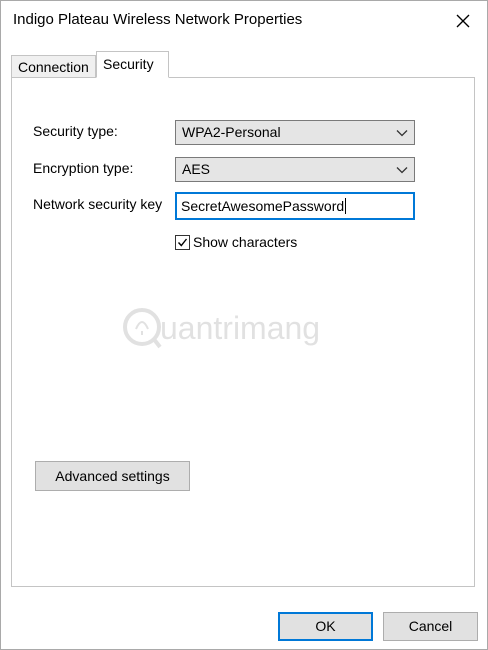 The image size is (488, 650). I want to click on tab-strip: Connection Security, so click(244, 64).